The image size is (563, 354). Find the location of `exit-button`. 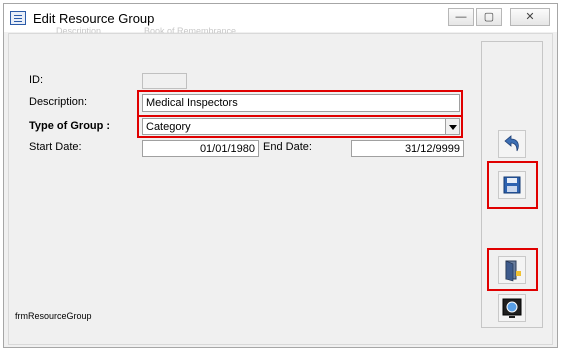

exit-button is located at coordinates (512, 270).